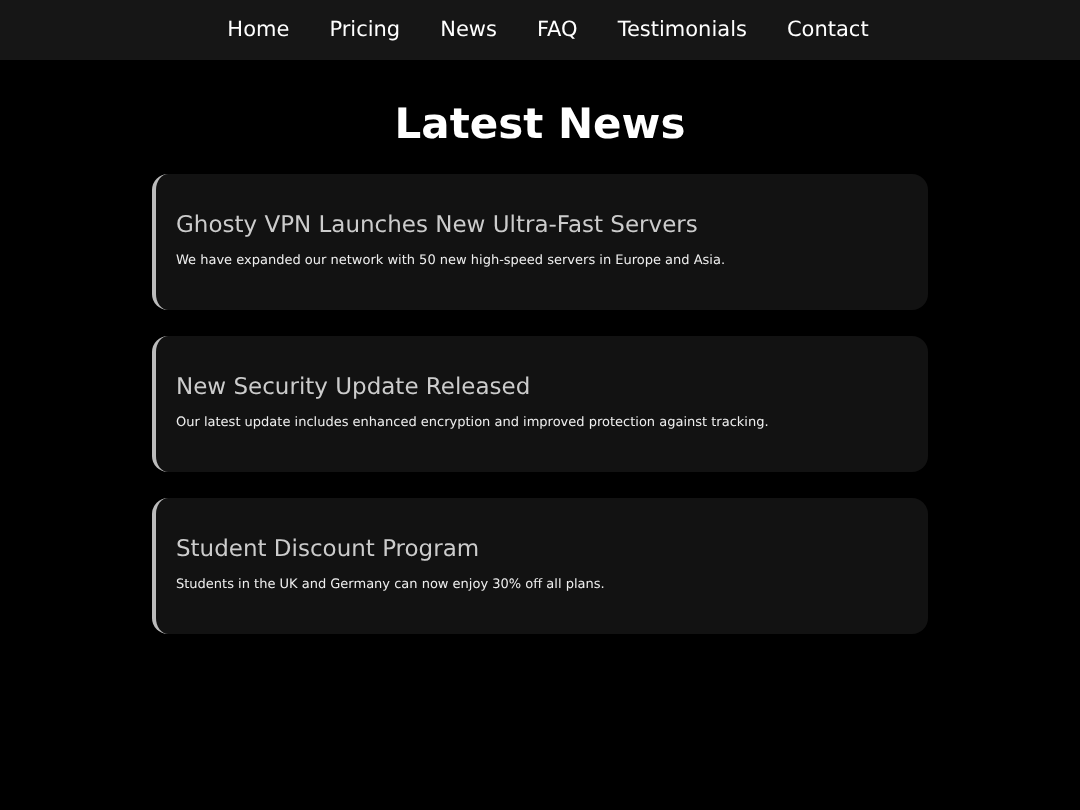  What do you see at coordinates (468, 30) in the screenshot?
I see `nav-link: News` at bounding box center [468, 30].